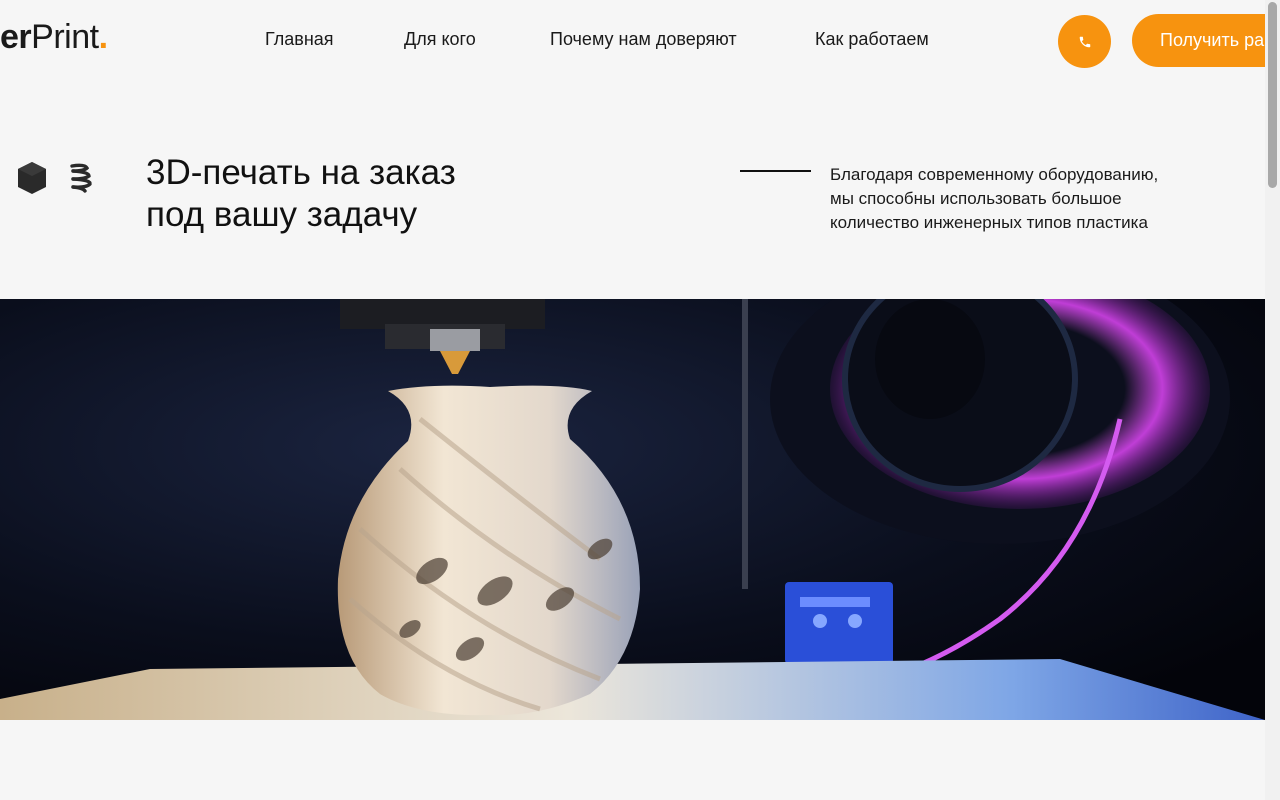 This screenshot has width=1280, height=800. Describe the element at coordinates (16, 37) in the screenshot. I see `logo-prefix: er` at that location.